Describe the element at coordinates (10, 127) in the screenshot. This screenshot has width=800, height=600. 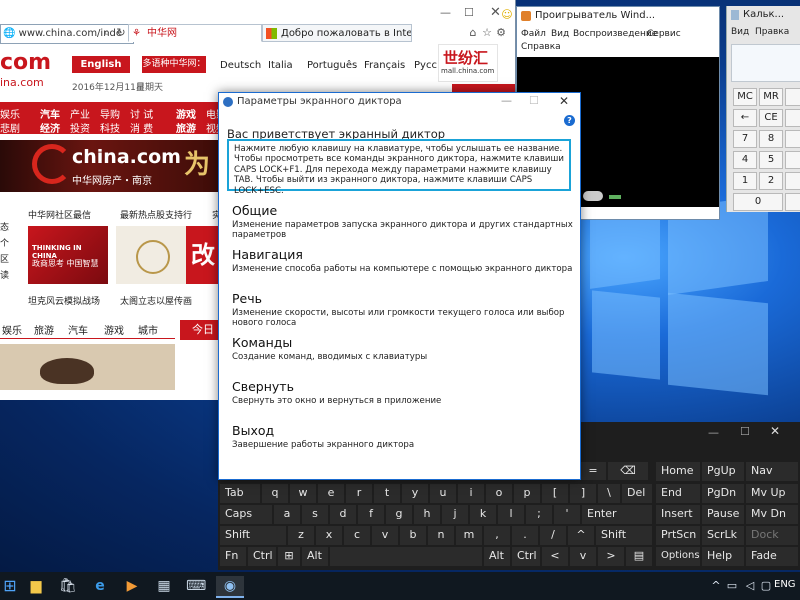
I see `nav-link: 悲剧` at that location.